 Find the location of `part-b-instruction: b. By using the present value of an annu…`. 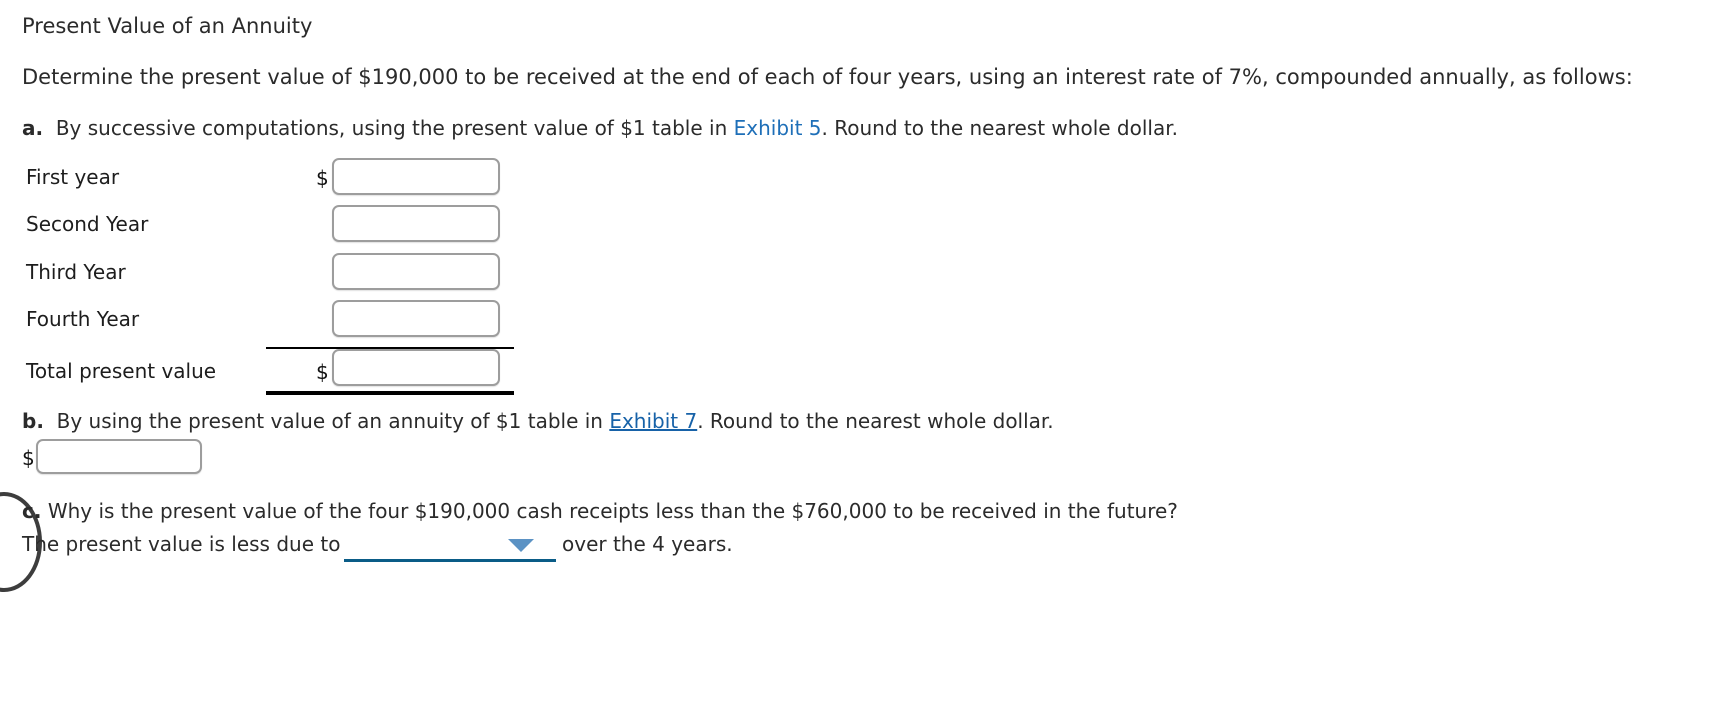

part-b-instruction: b. By using the present value of an annu… is located at coordinates (538, 421).